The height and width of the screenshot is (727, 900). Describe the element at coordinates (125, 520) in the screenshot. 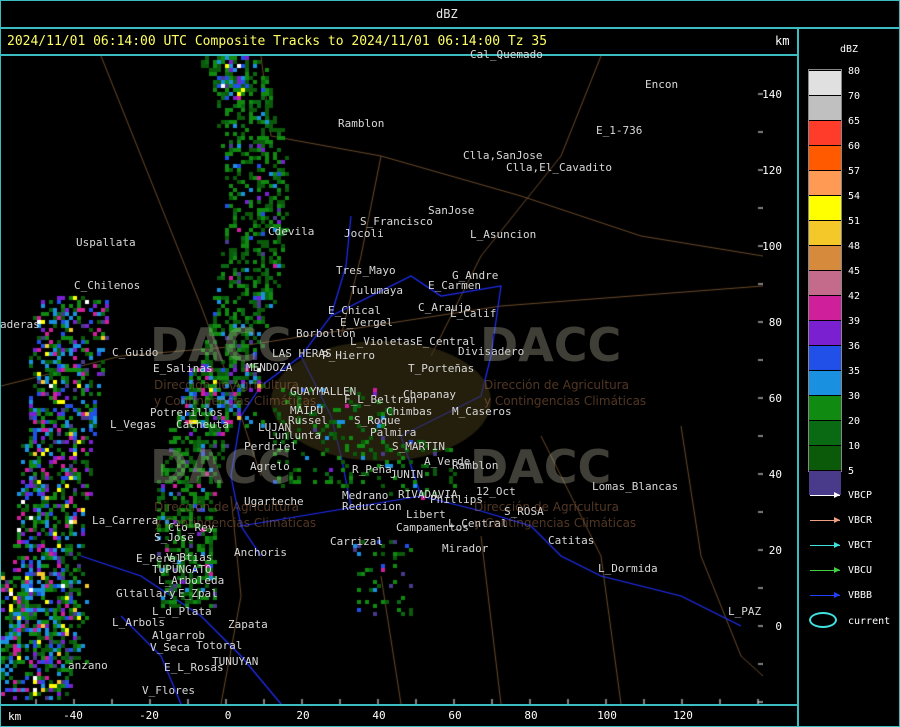

I see `place-label: La_Carrera` at that location.